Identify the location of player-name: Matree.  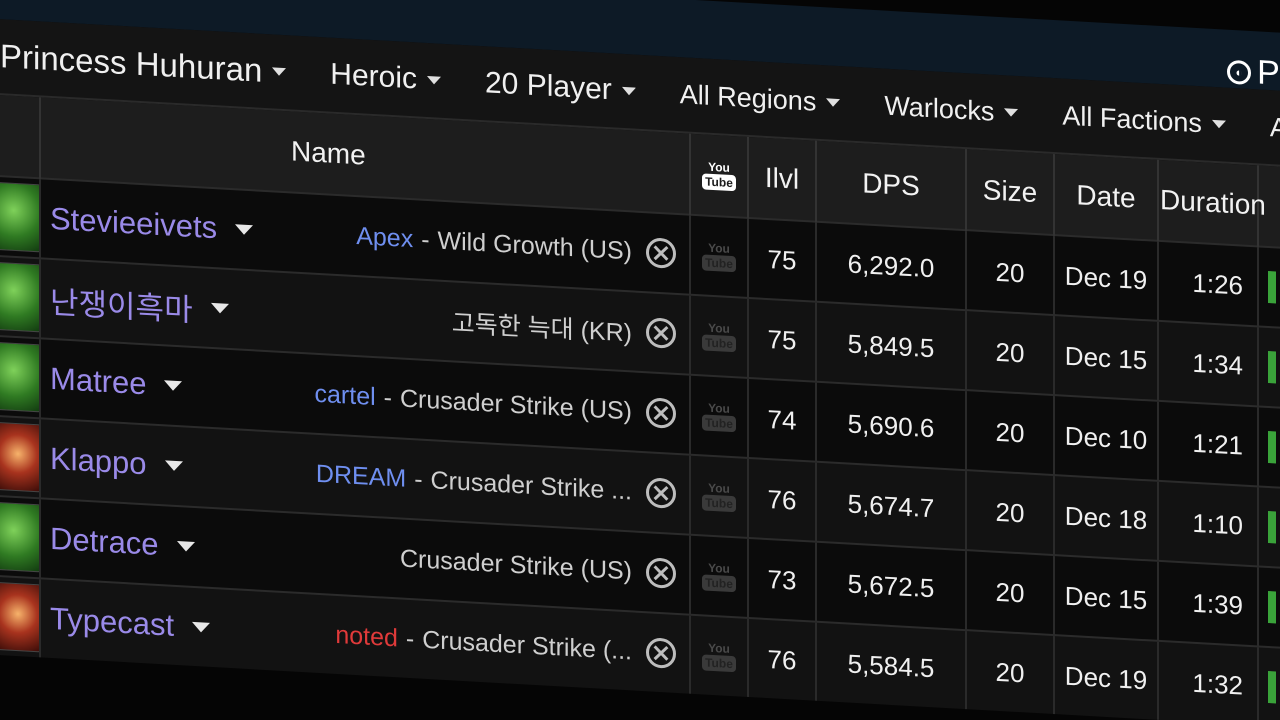
(98, 381).